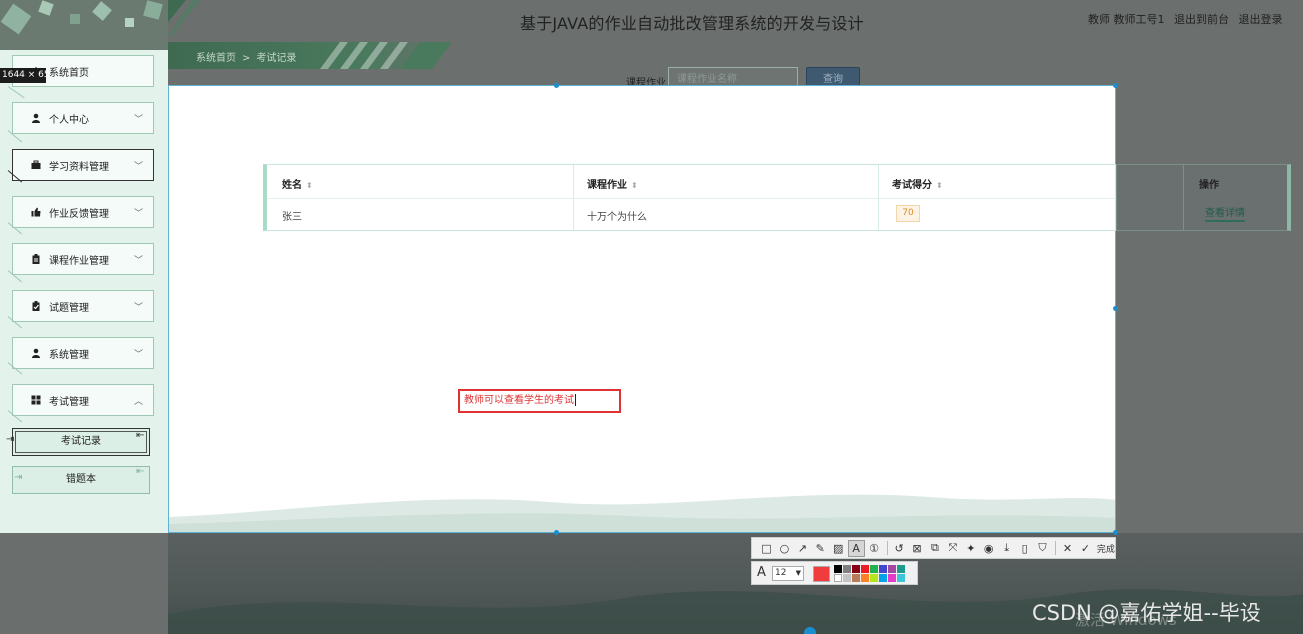 Image resolution: width=1303 pixels, height=634 pixels. Describe the element at coordinates (784, 548) in the screenshot. I see `ellipse-tool-icon: ○` at that location.